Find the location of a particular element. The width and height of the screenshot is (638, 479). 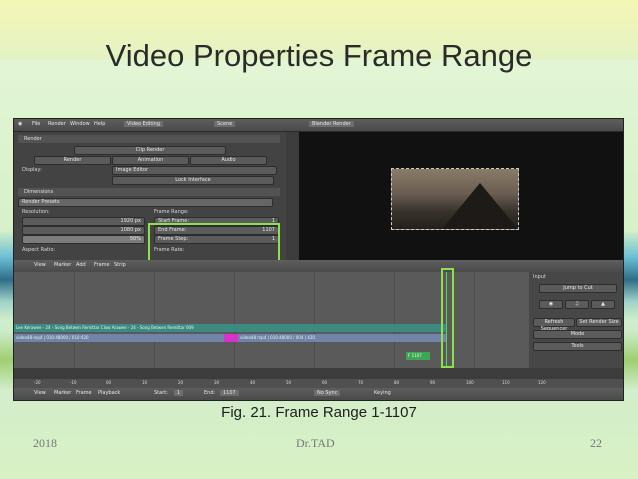

ruler-tick: 110 is located at coordinates (506, 382).